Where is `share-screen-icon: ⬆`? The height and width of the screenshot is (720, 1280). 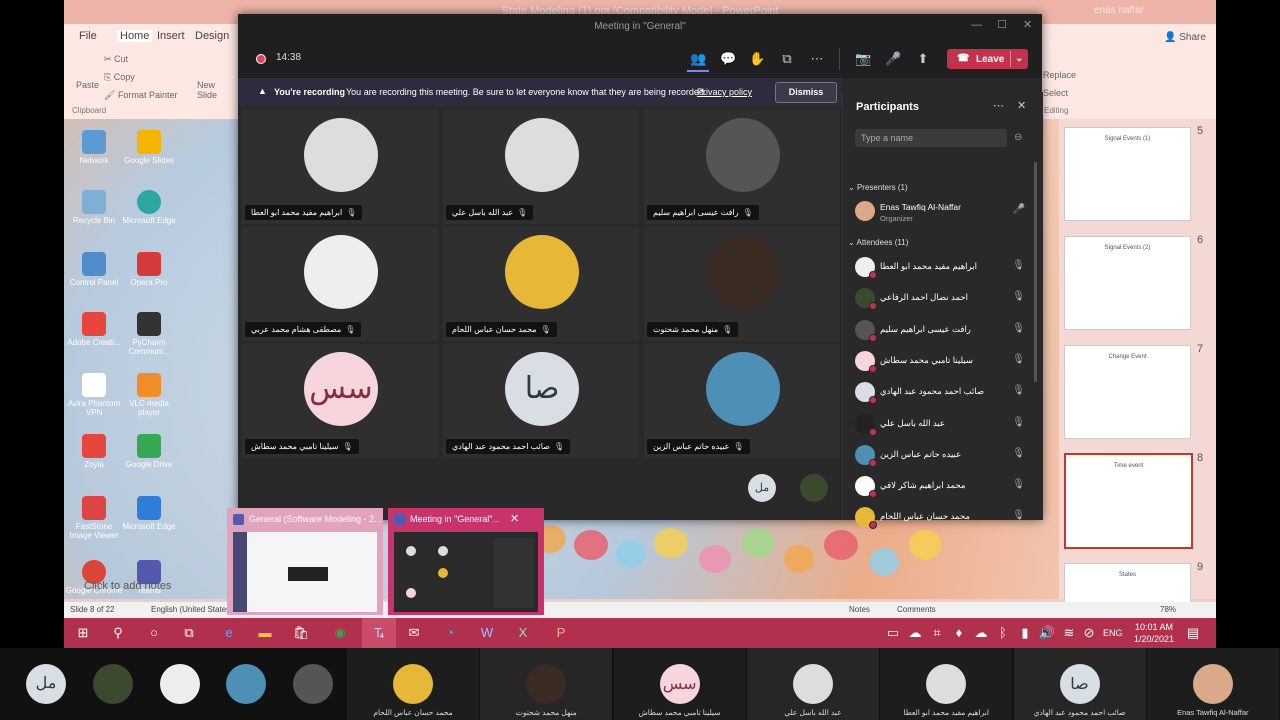 share-screen-icon: ⬆ is located at coordinates (923, 59).